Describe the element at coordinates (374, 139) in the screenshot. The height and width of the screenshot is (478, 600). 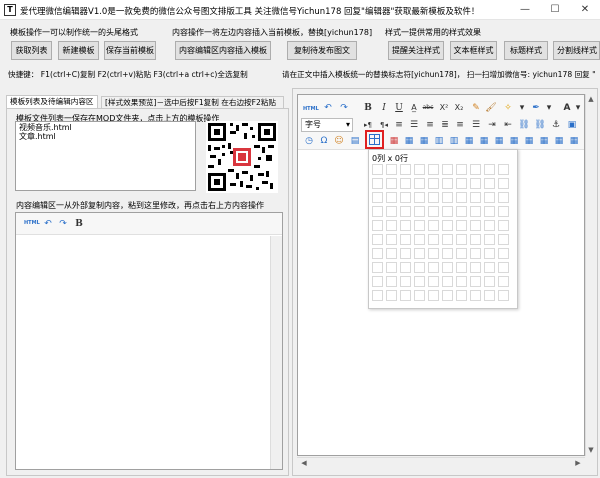
I see `insert-table-button` at that location.